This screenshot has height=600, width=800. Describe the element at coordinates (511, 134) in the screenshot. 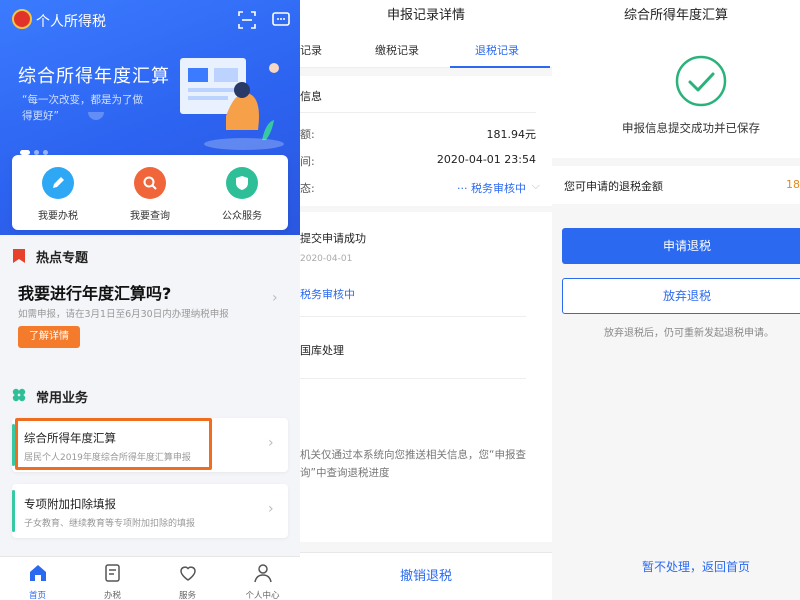

I see `info-value: 181.94元` at that location.